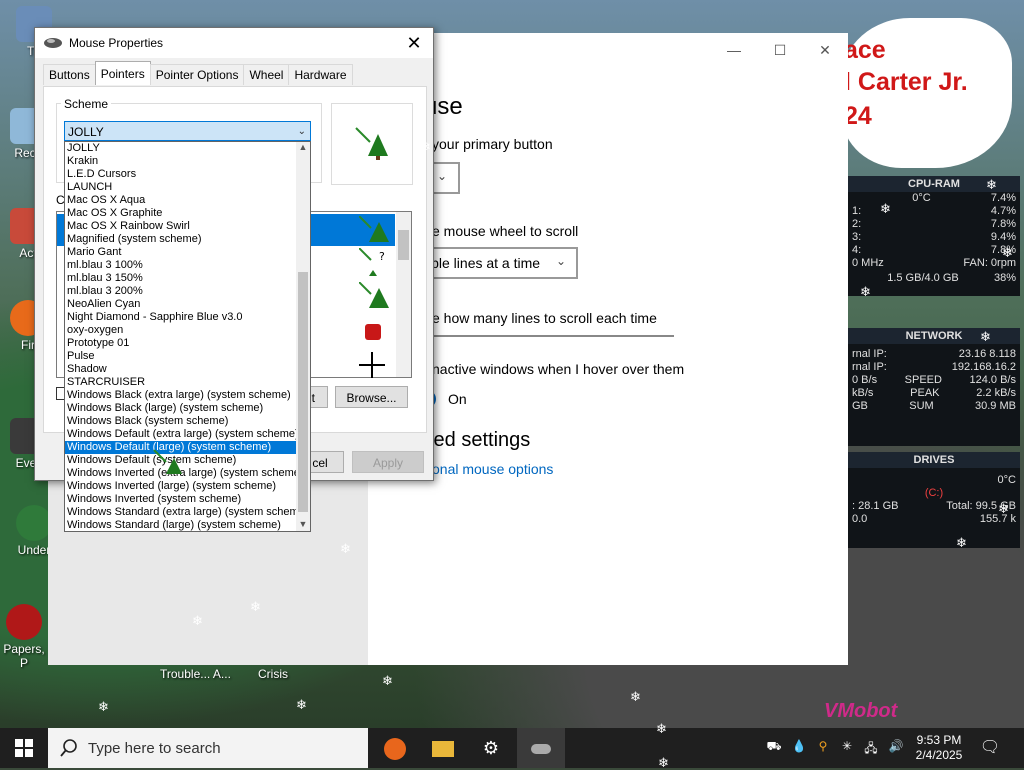 Image resolution: width=1024 pixels, height=770 pixels. Describe the element at coordinates (923, 278) in the screenshot. I see `ram-usage: 1.5 GB/4.0 GB` at that location.